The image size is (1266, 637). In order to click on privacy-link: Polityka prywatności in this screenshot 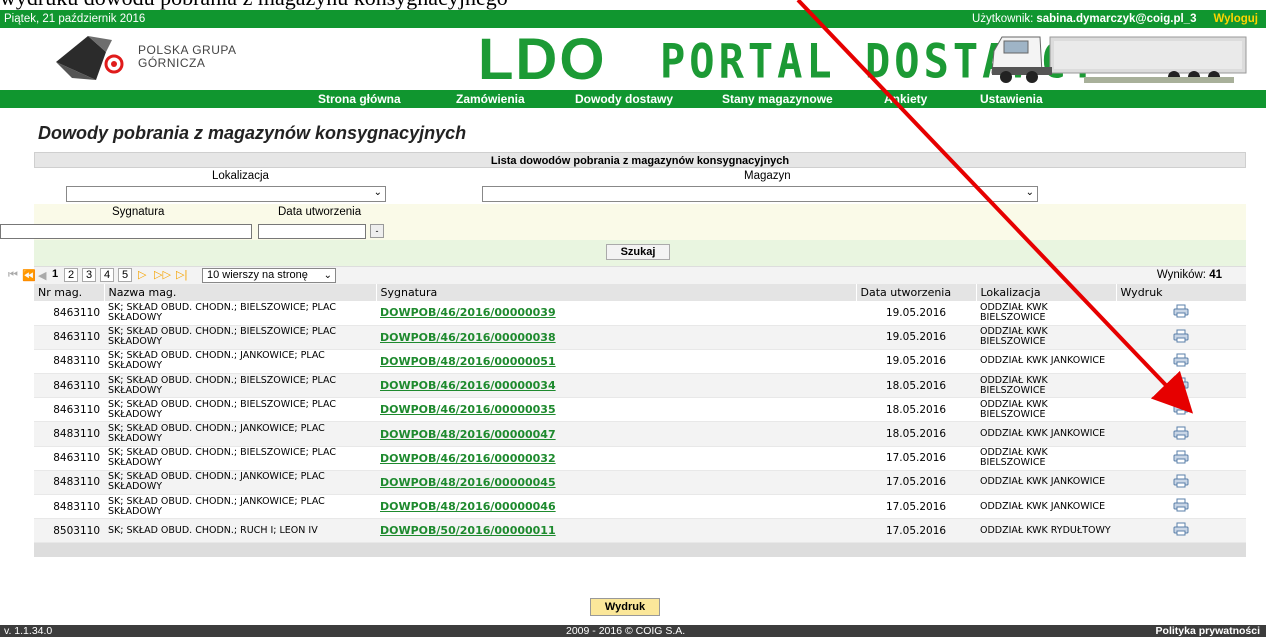, I will do `click(1208, 631)`.